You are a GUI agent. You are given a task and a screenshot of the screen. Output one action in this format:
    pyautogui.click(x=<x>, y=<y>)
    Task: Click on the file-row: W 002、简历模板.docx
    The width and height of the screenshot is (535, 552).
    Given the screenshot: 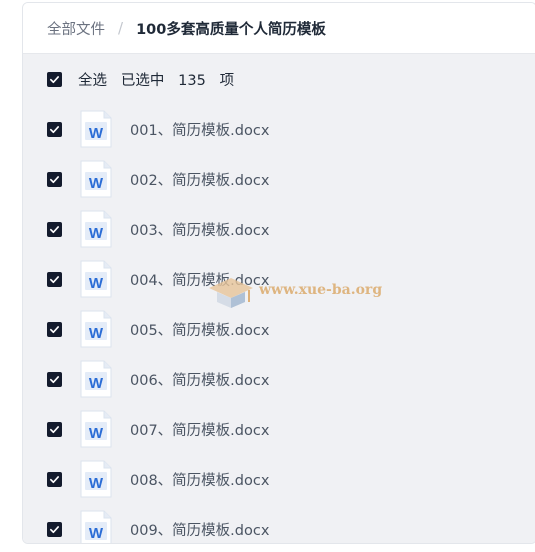 What is the action you would take?
    pyautogui.click(x=279, y=179)
    